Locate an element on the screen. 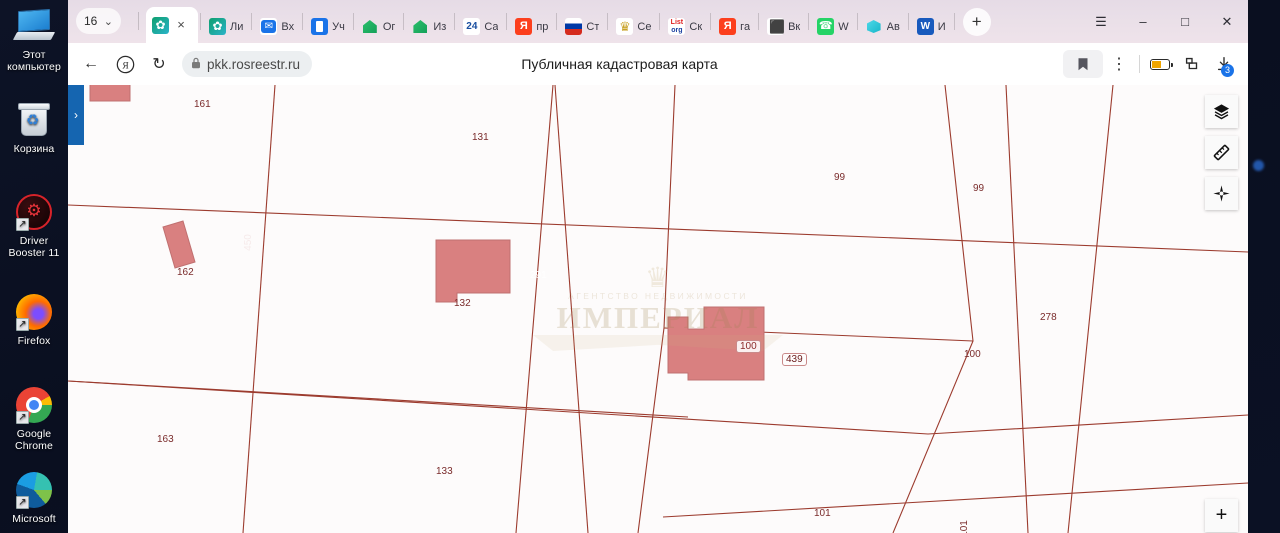  tab-label: Уч is located at coordinates (338, 26).